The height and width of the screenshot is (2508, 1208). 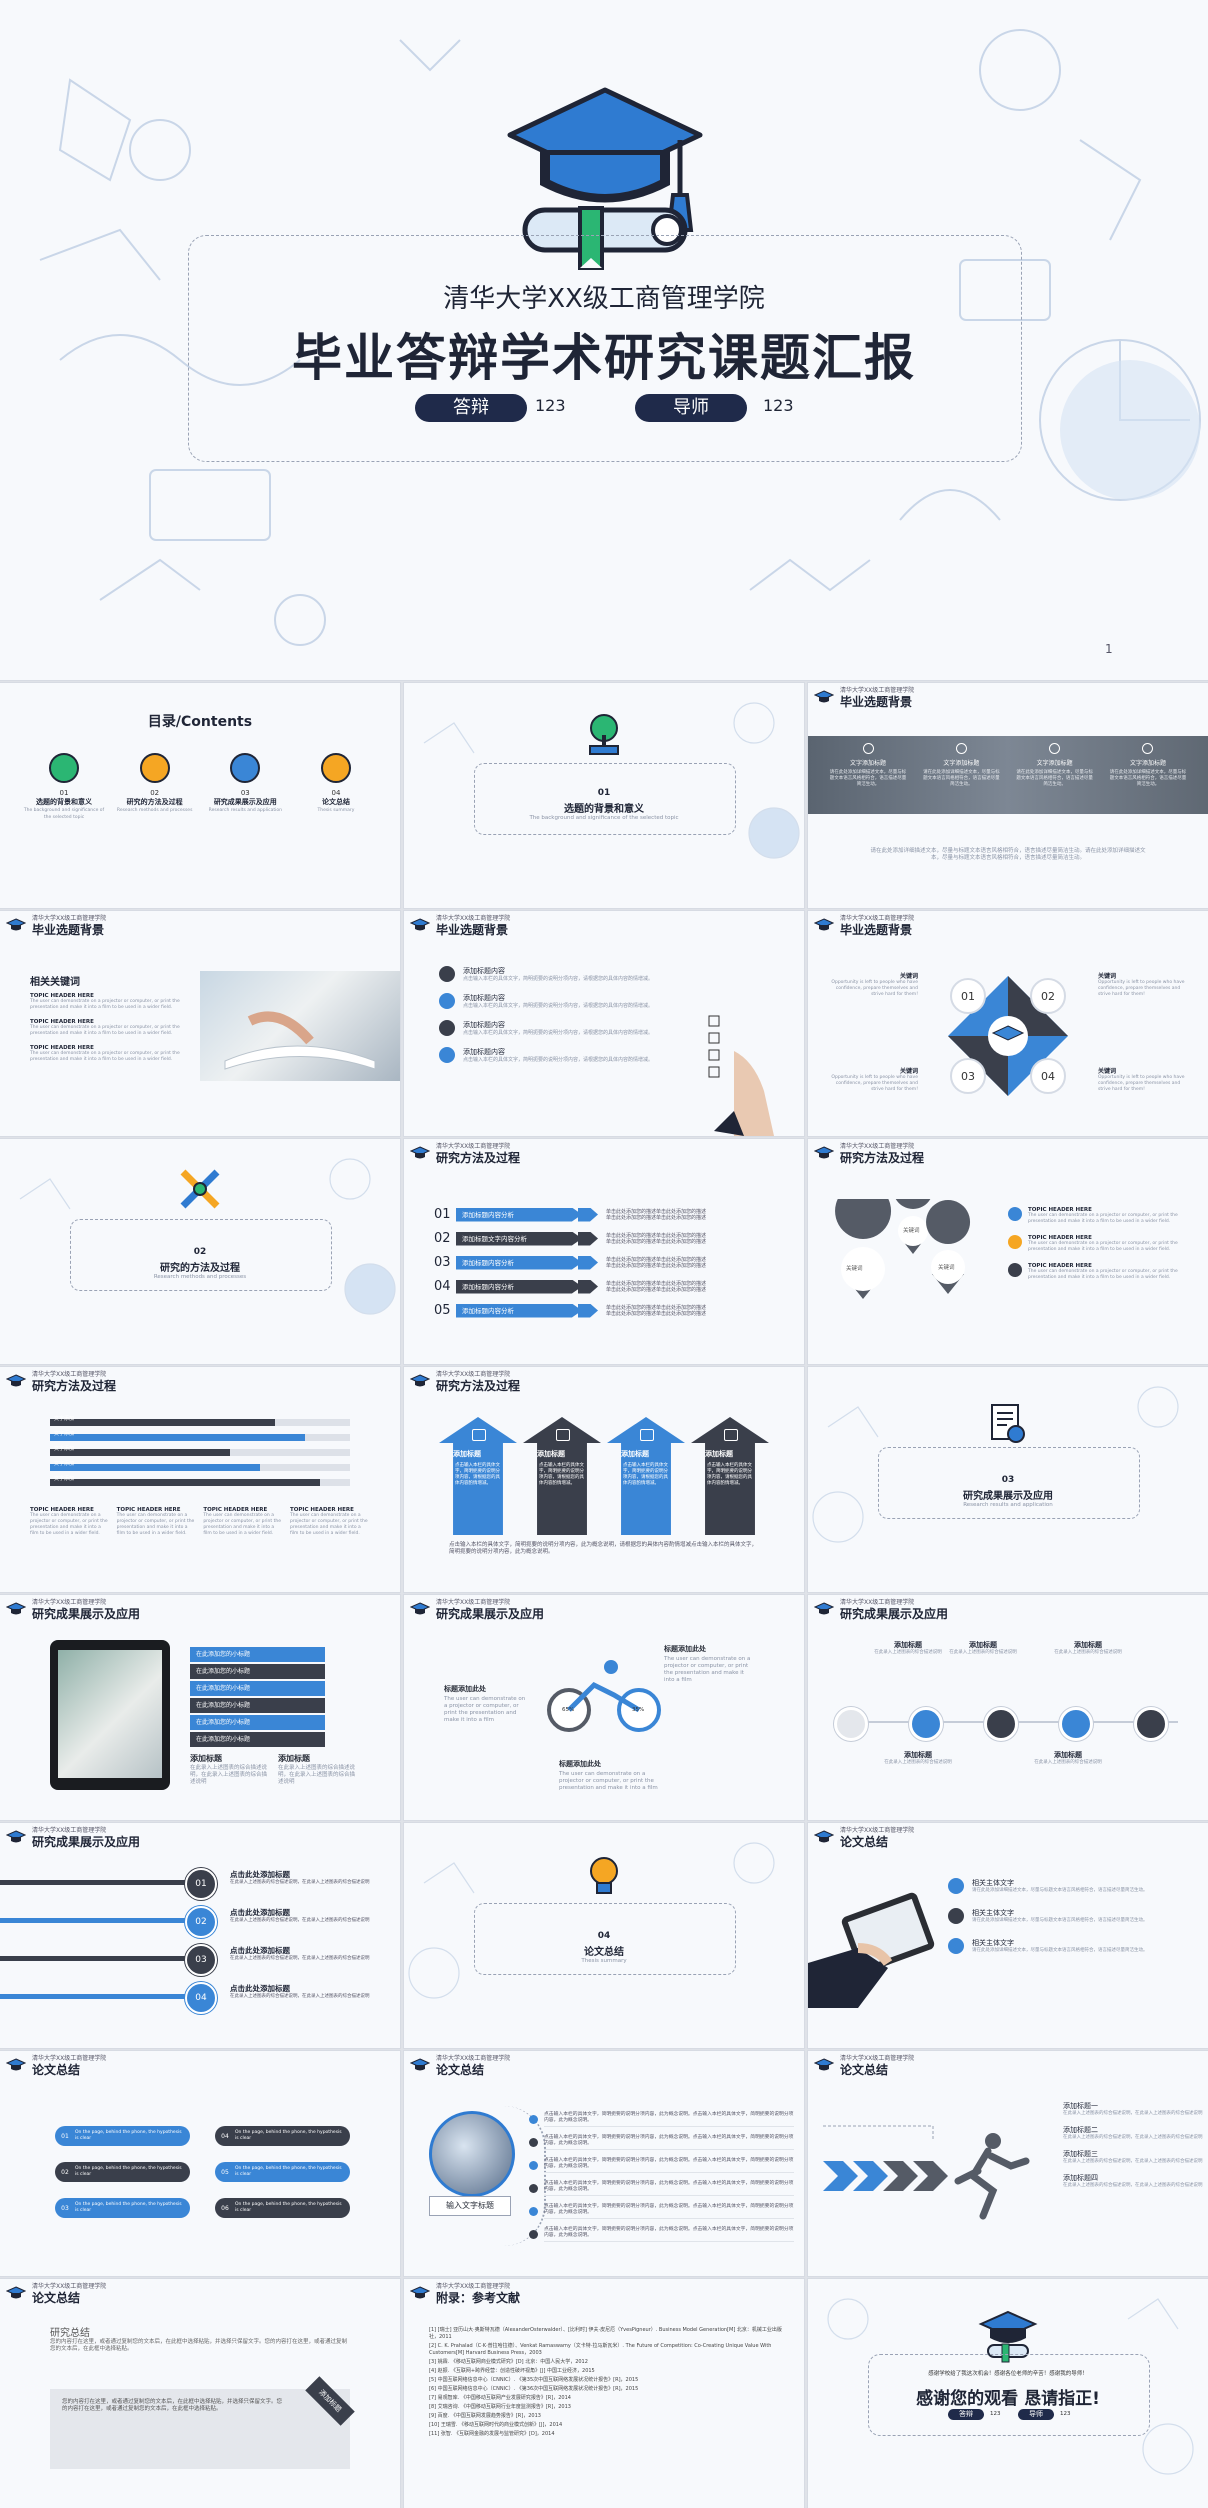 I want to click on slide-header: 清华大学XX级工商管理学院 研究成果展示及应用, so click(x=881, y=1610).